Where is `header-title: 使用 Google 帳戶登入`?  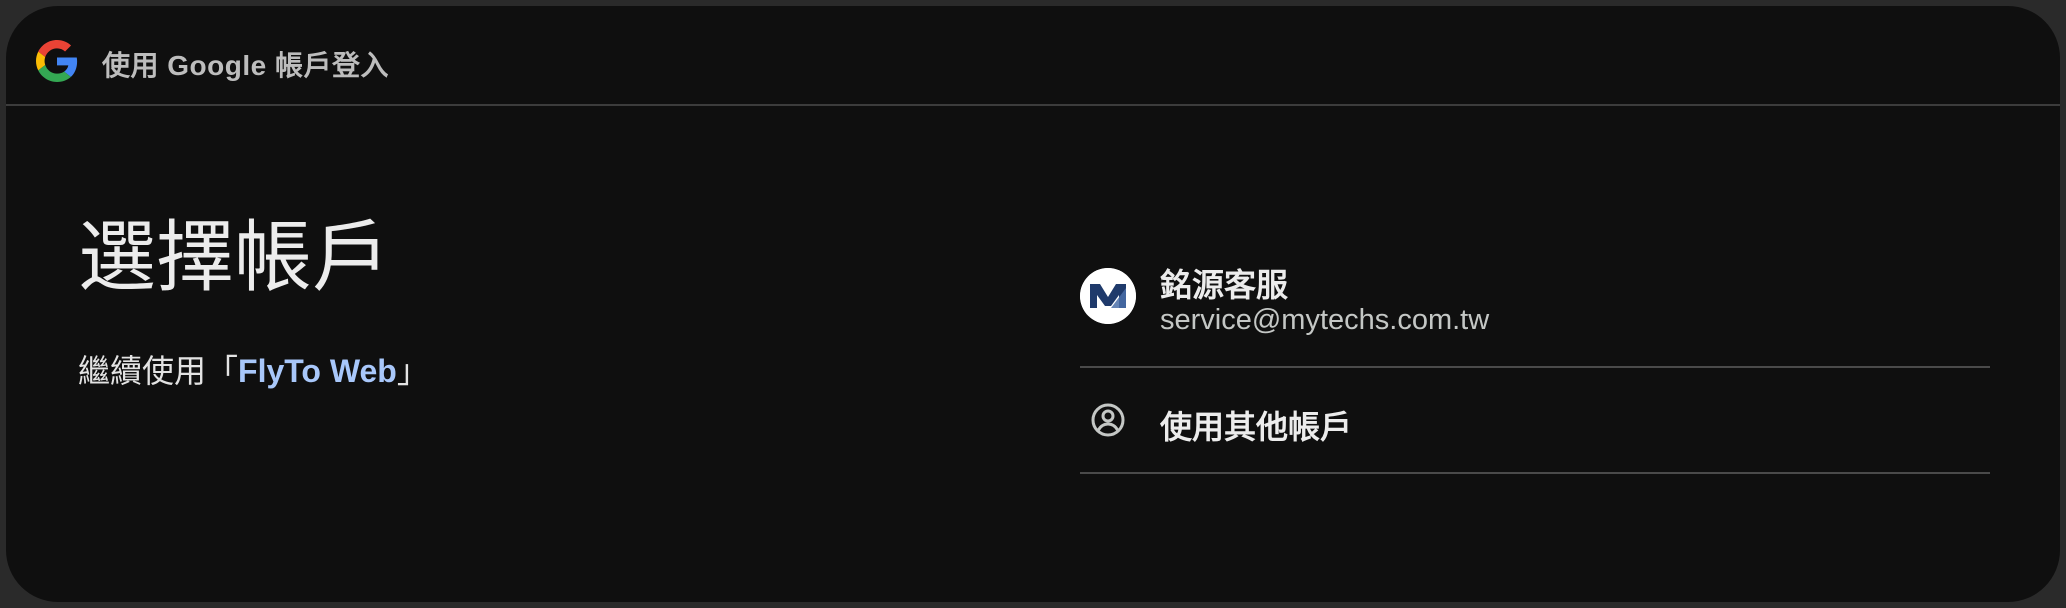 header-title: 使用 Google 帳戶登入 is located at coordinates (246, 65).